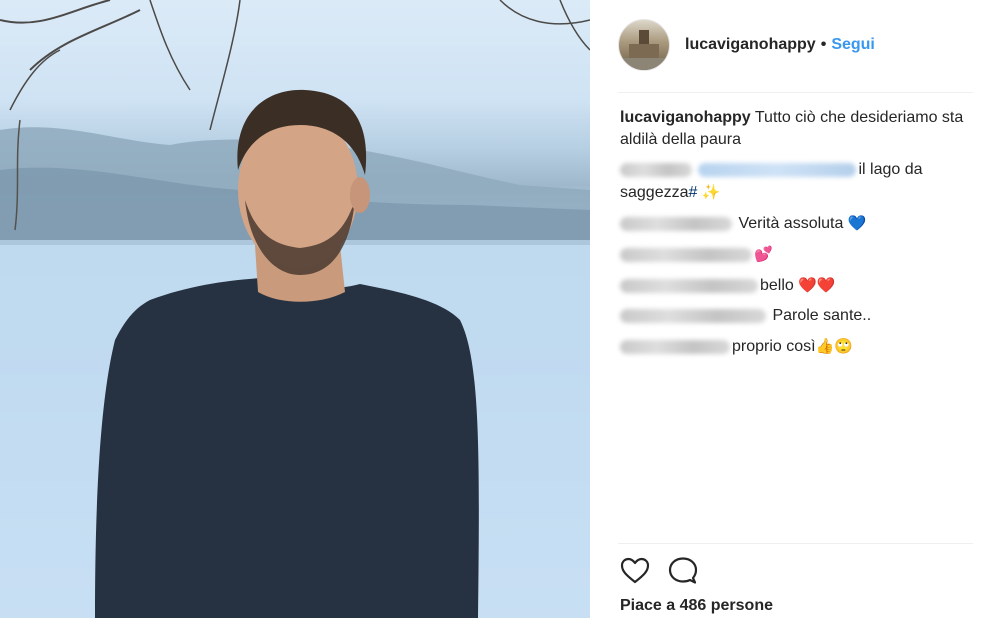  What do you see at coordinates (683, 571) in the screenshot?
I see `speech-bubble-icon` at bounding box center [683, 571].